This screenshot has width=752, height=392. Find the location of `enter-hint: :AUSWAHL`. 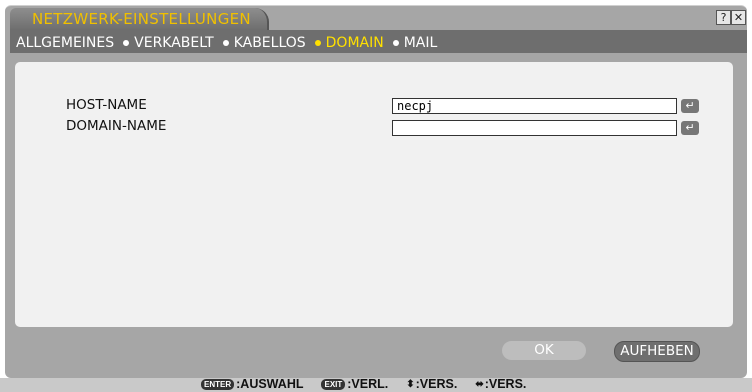

enter-hint: :AUSWAHL is located at coordinates (270, 384).